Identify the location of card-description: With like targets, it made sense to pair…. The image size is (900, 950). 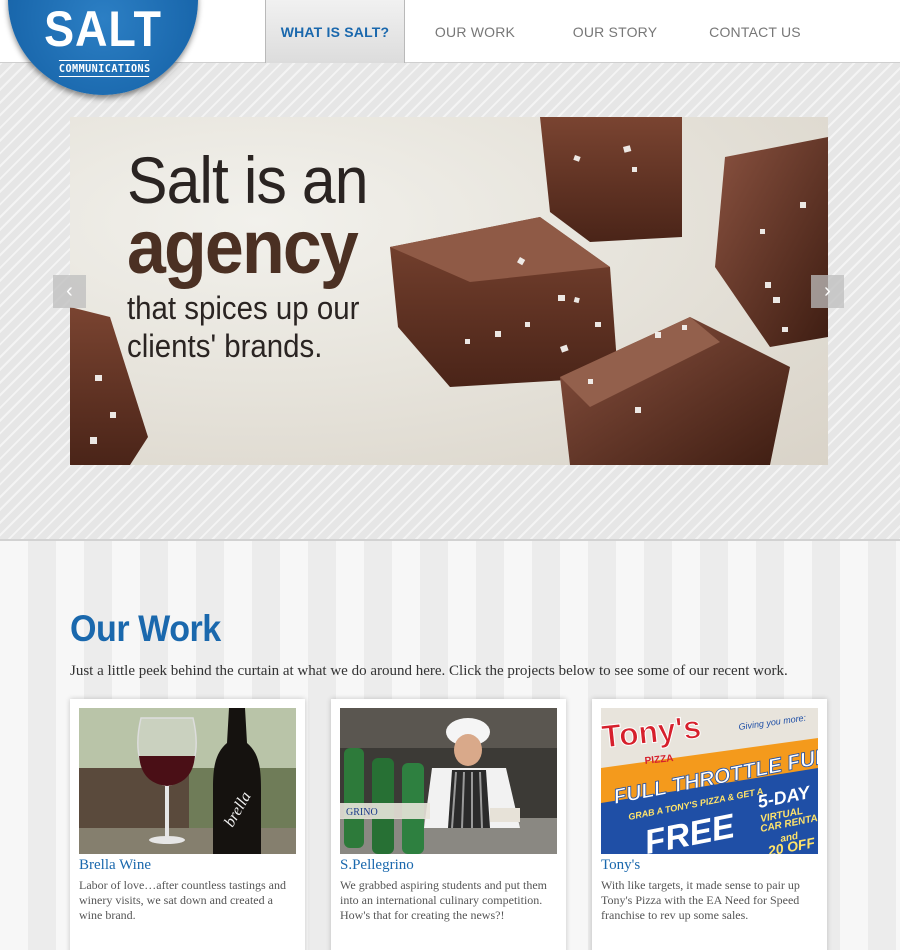
(700, 900).